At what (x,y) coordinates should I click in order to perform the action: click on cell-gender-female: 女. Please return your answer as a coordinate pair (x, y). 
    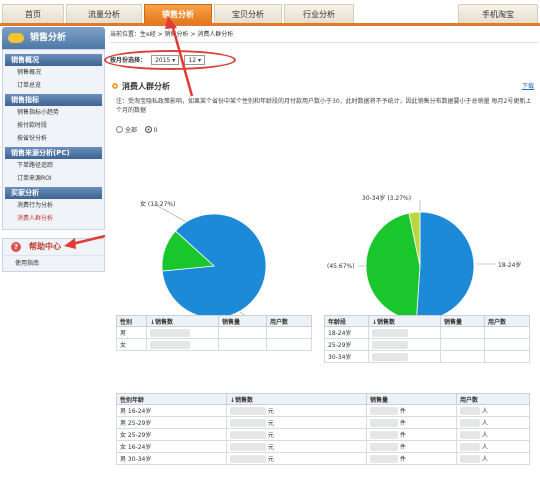
    Looking at the image, I should click on (131, 344).